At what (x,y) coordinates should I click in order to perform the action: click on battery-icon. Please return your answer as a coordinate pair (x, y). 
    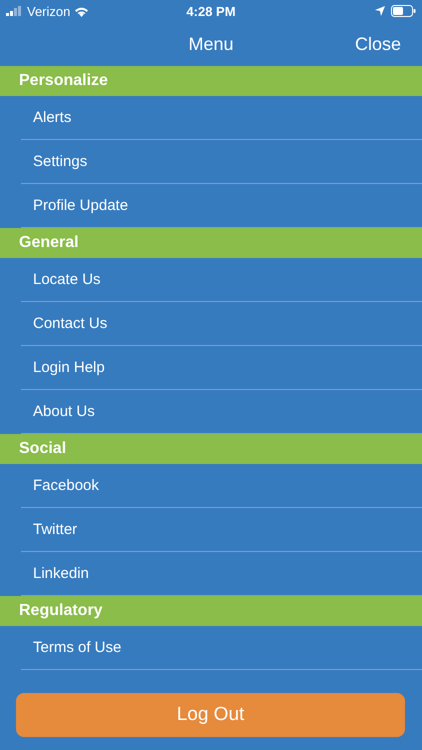
    Looking at the image, I should click on (403, 11).